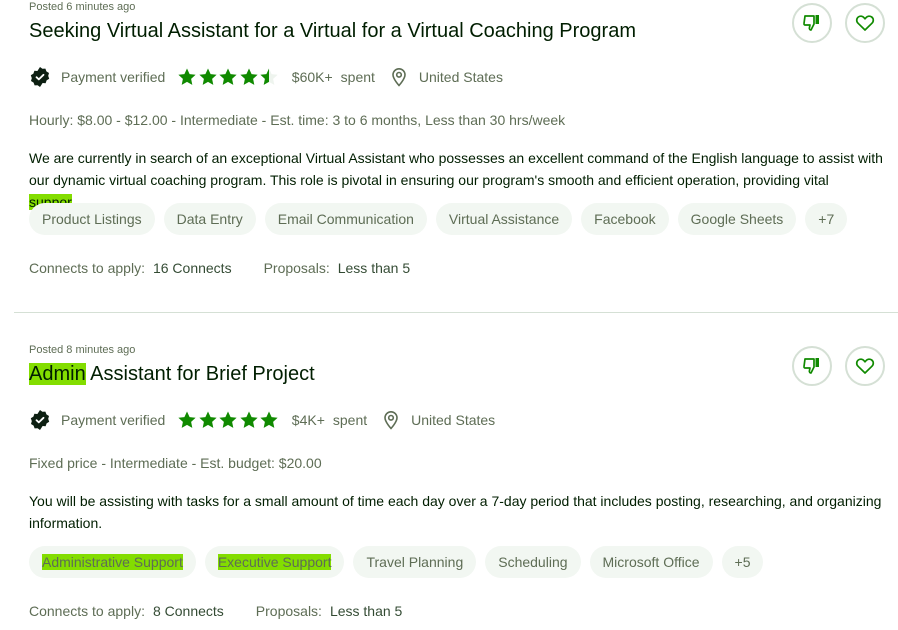 The width and height of the screenshot is (898, 630). I want to click on more-skills-button: +7, so click(826, 219).